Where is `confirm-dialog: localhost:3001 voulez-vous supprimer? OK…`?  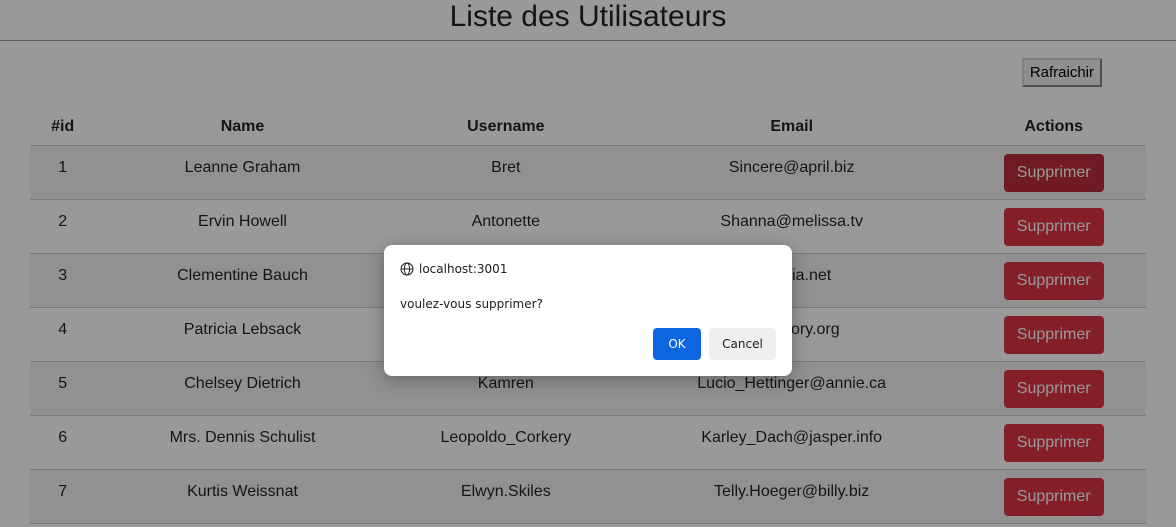 confirm-dialog: localhost:3001 voulez-vous supprimer? OK… is located at coordinates (588, 310).